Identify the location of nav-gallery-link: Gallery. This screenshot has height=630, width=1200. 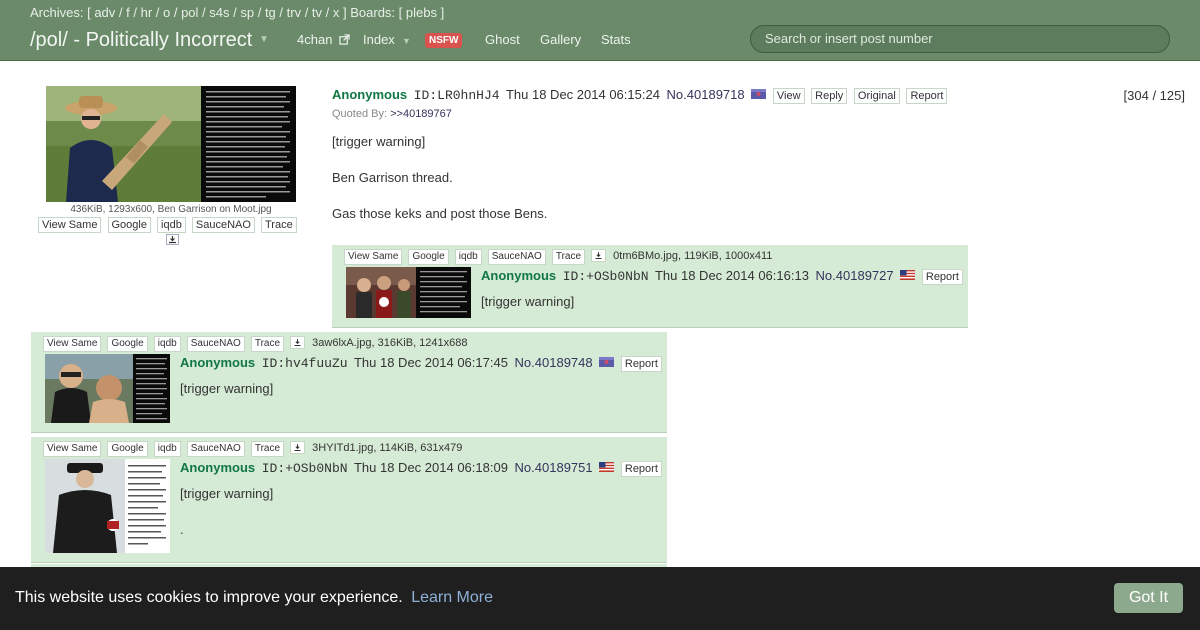
(560, 39).